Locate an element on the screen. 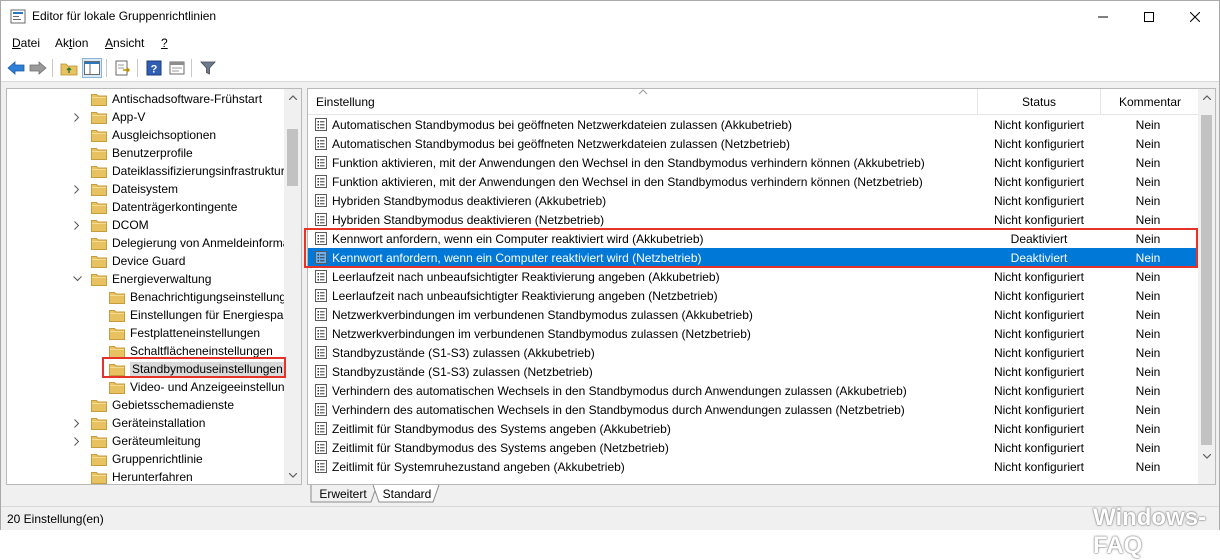  maximize-icon is located at coordinates (1149, 16).